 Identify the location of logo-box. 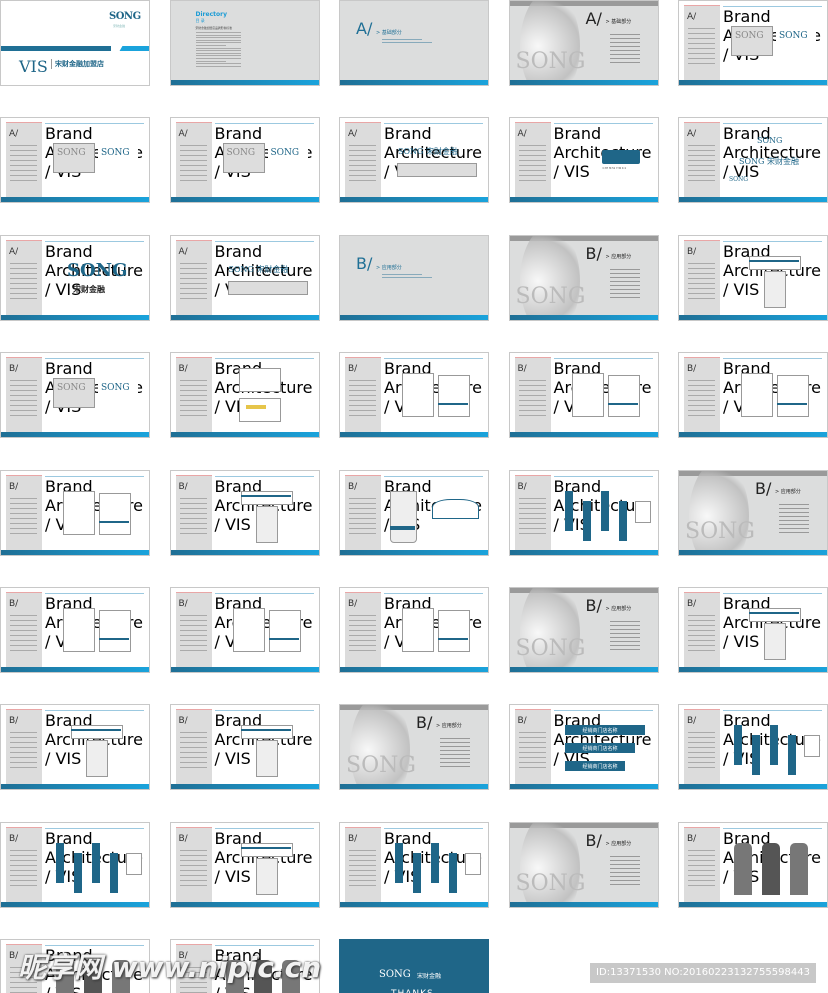
(437, 170).